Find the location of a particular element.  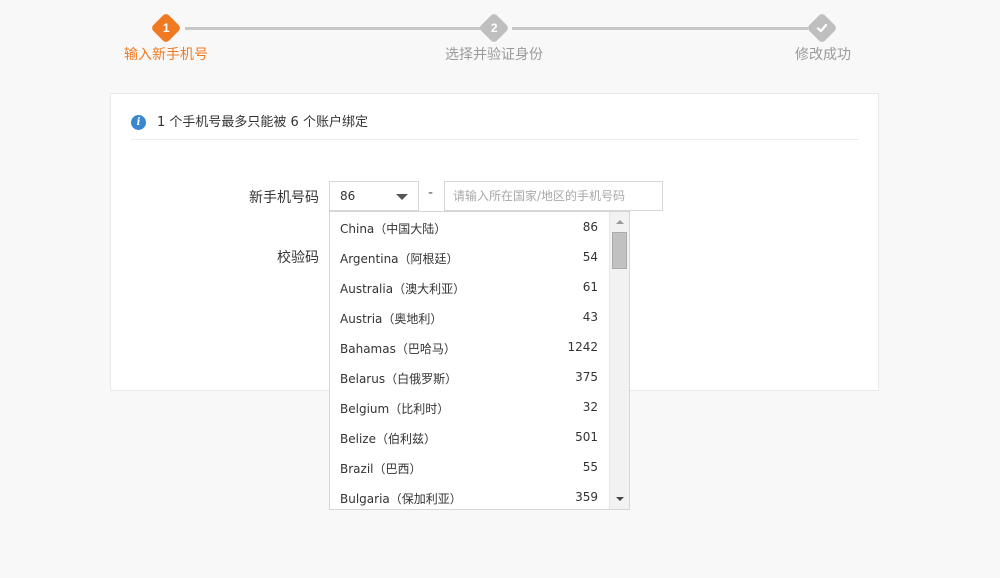

step-2-number: 2 is located at coordinates (494, 28).